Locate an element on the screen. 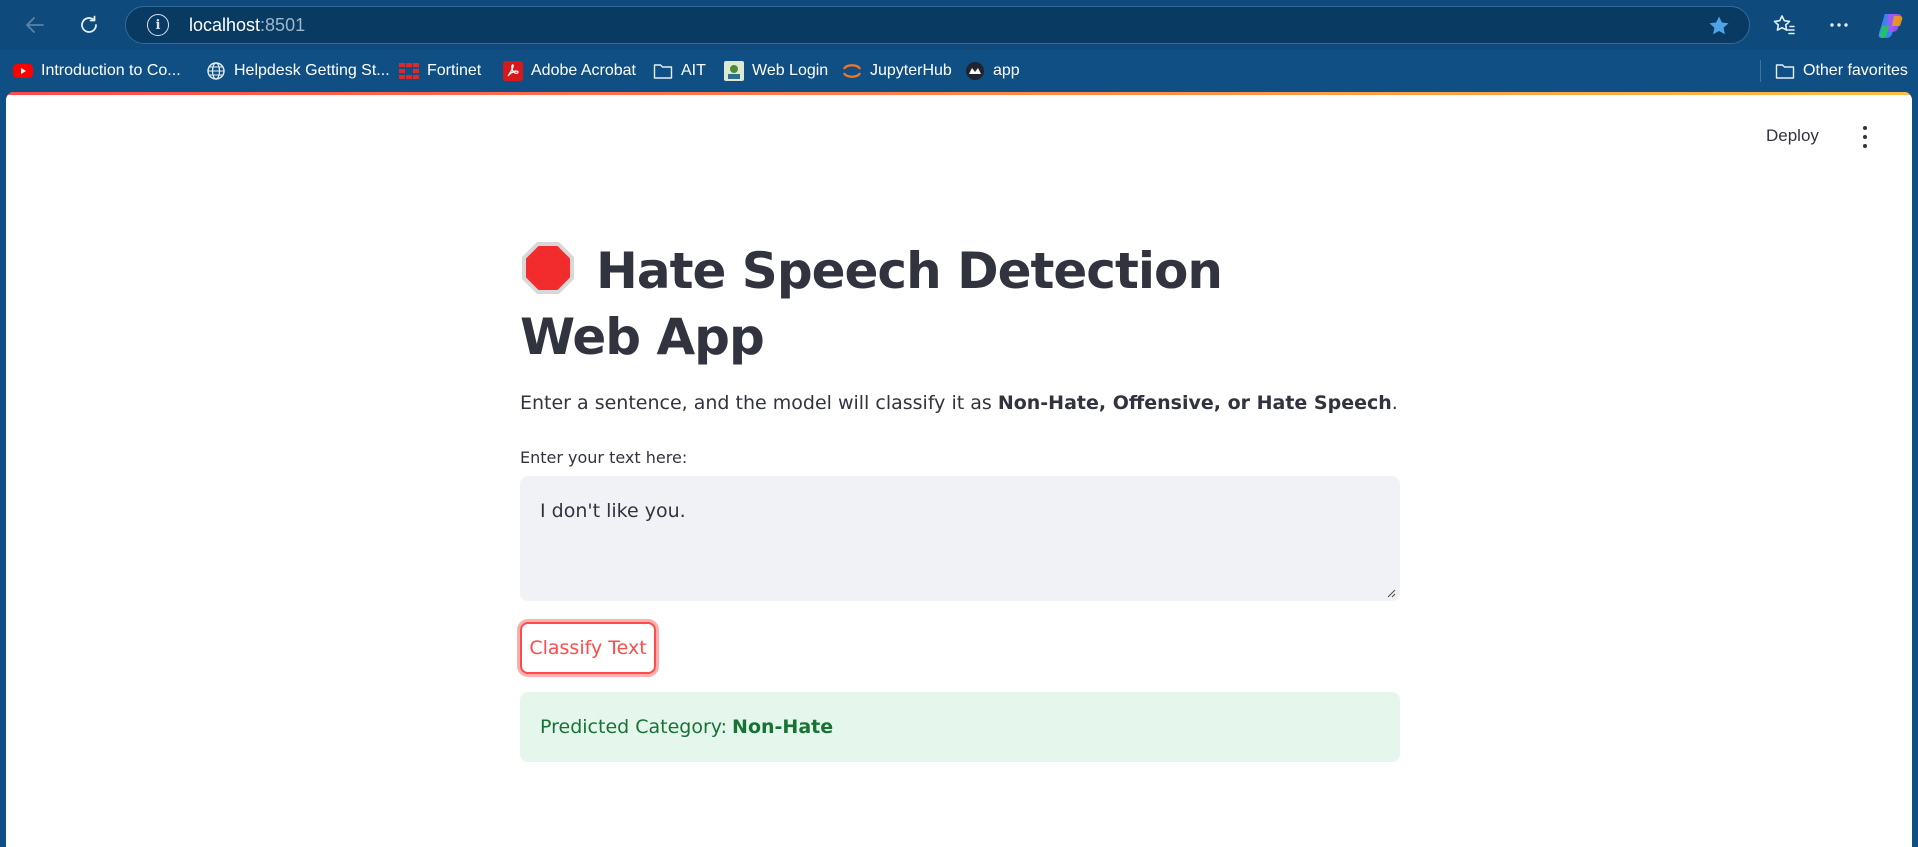 The height and width of the screenshot is (847, 1918). favorite-app: app is located at coordinates (992, 71).